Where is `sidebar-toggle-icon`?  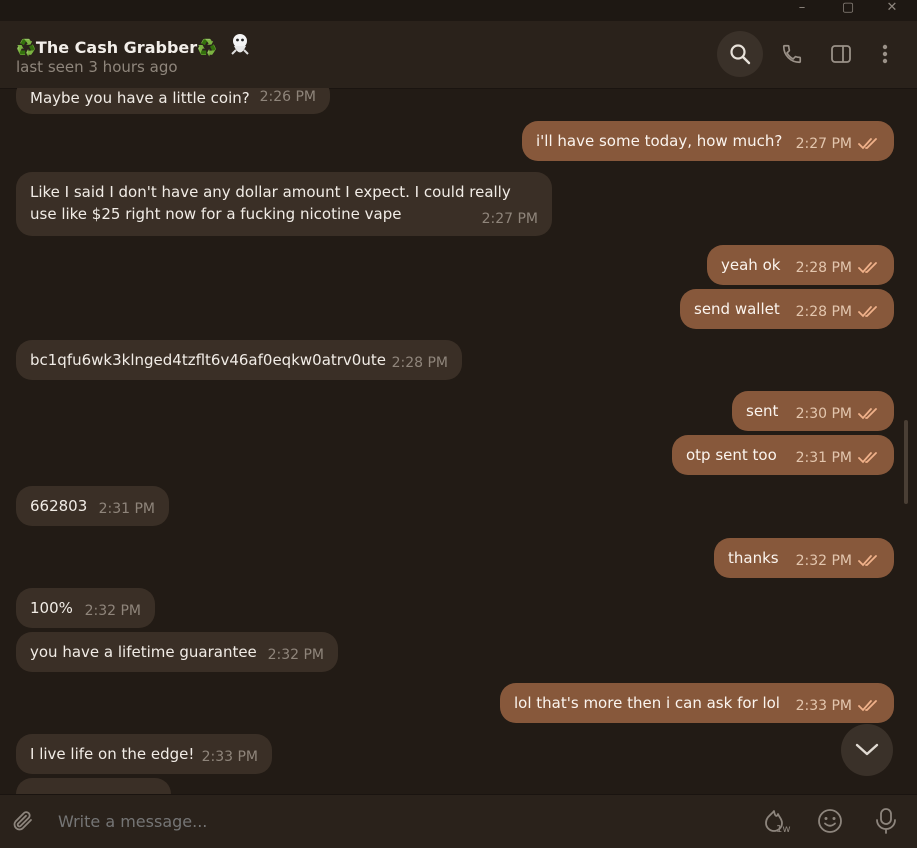 sidebar-toggle-icon is located at coordinates (841, 54).